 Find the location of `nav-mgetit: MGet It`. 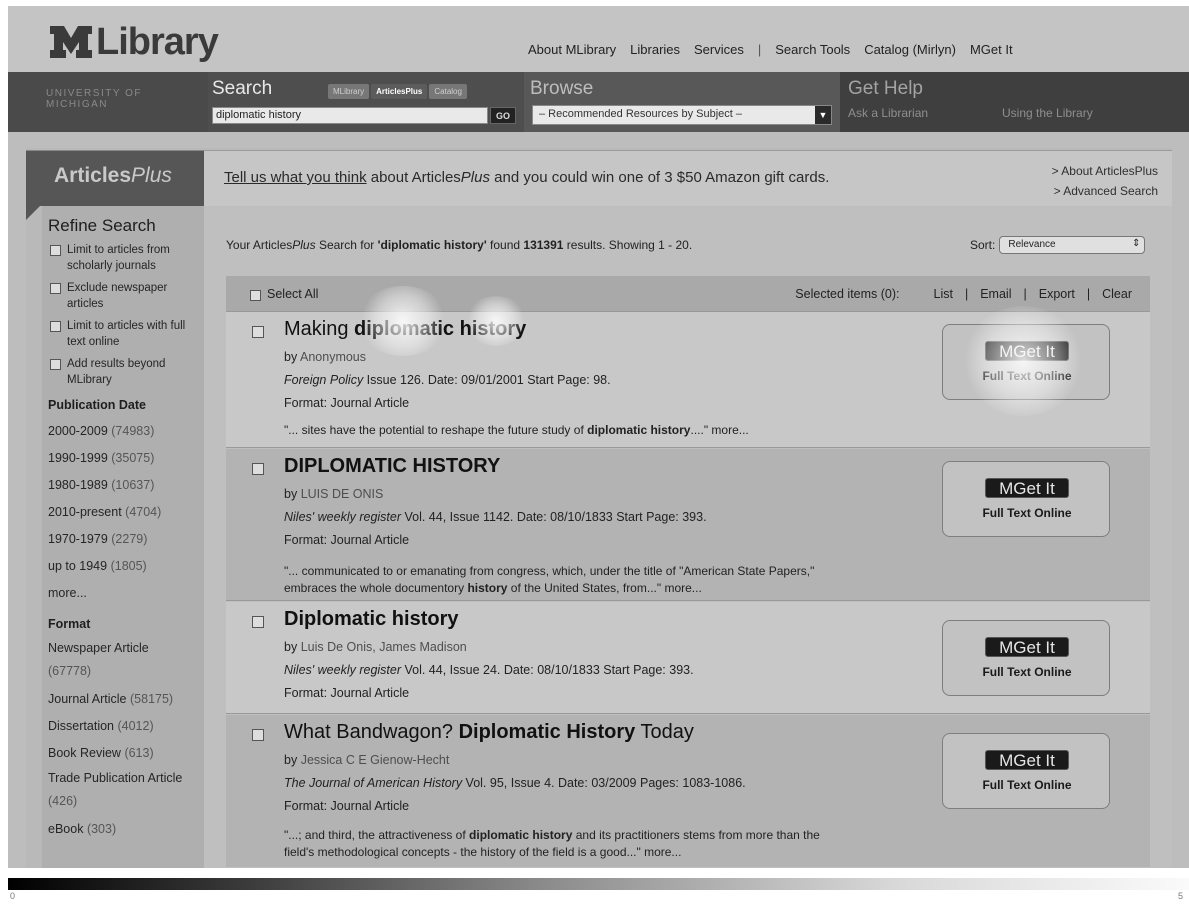

nav-mgetit: MGet It is located at coordinates (991, 49).